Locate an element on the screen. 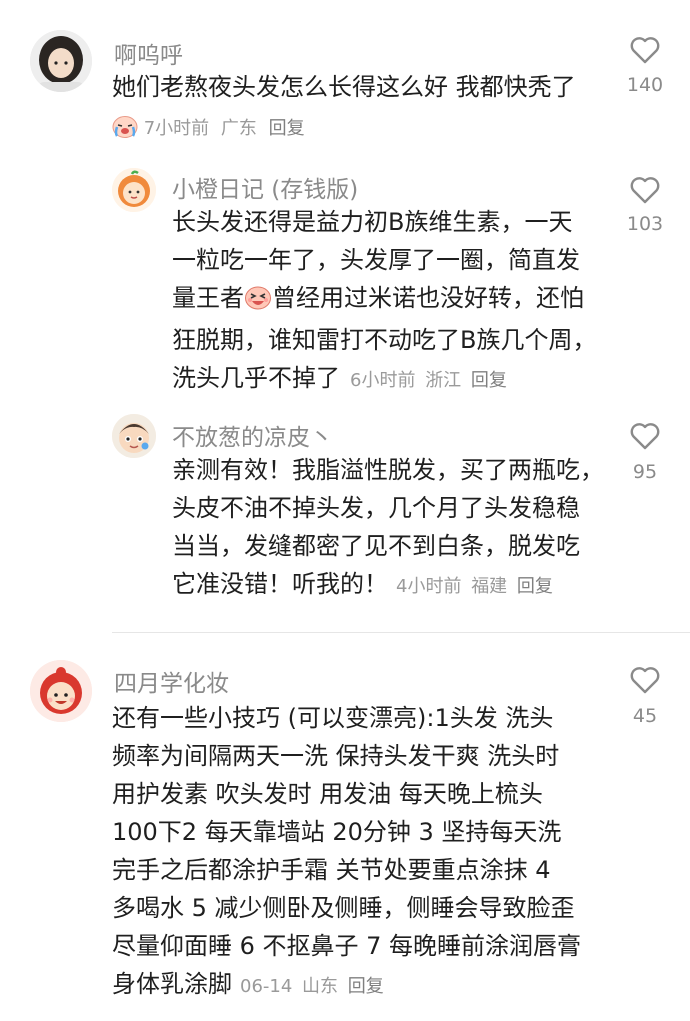 The image size is (690, 1021). comment-location: 福建 is located at coordinates (489, 586).